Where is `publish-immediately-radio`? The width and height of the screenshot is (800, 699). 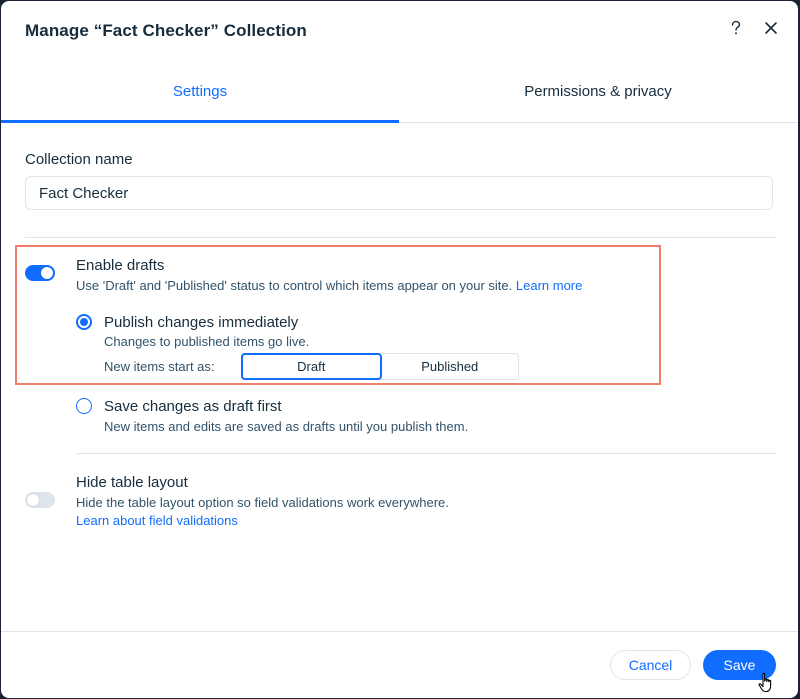
publish-immediately-radio is located at coordinates (84, 322).